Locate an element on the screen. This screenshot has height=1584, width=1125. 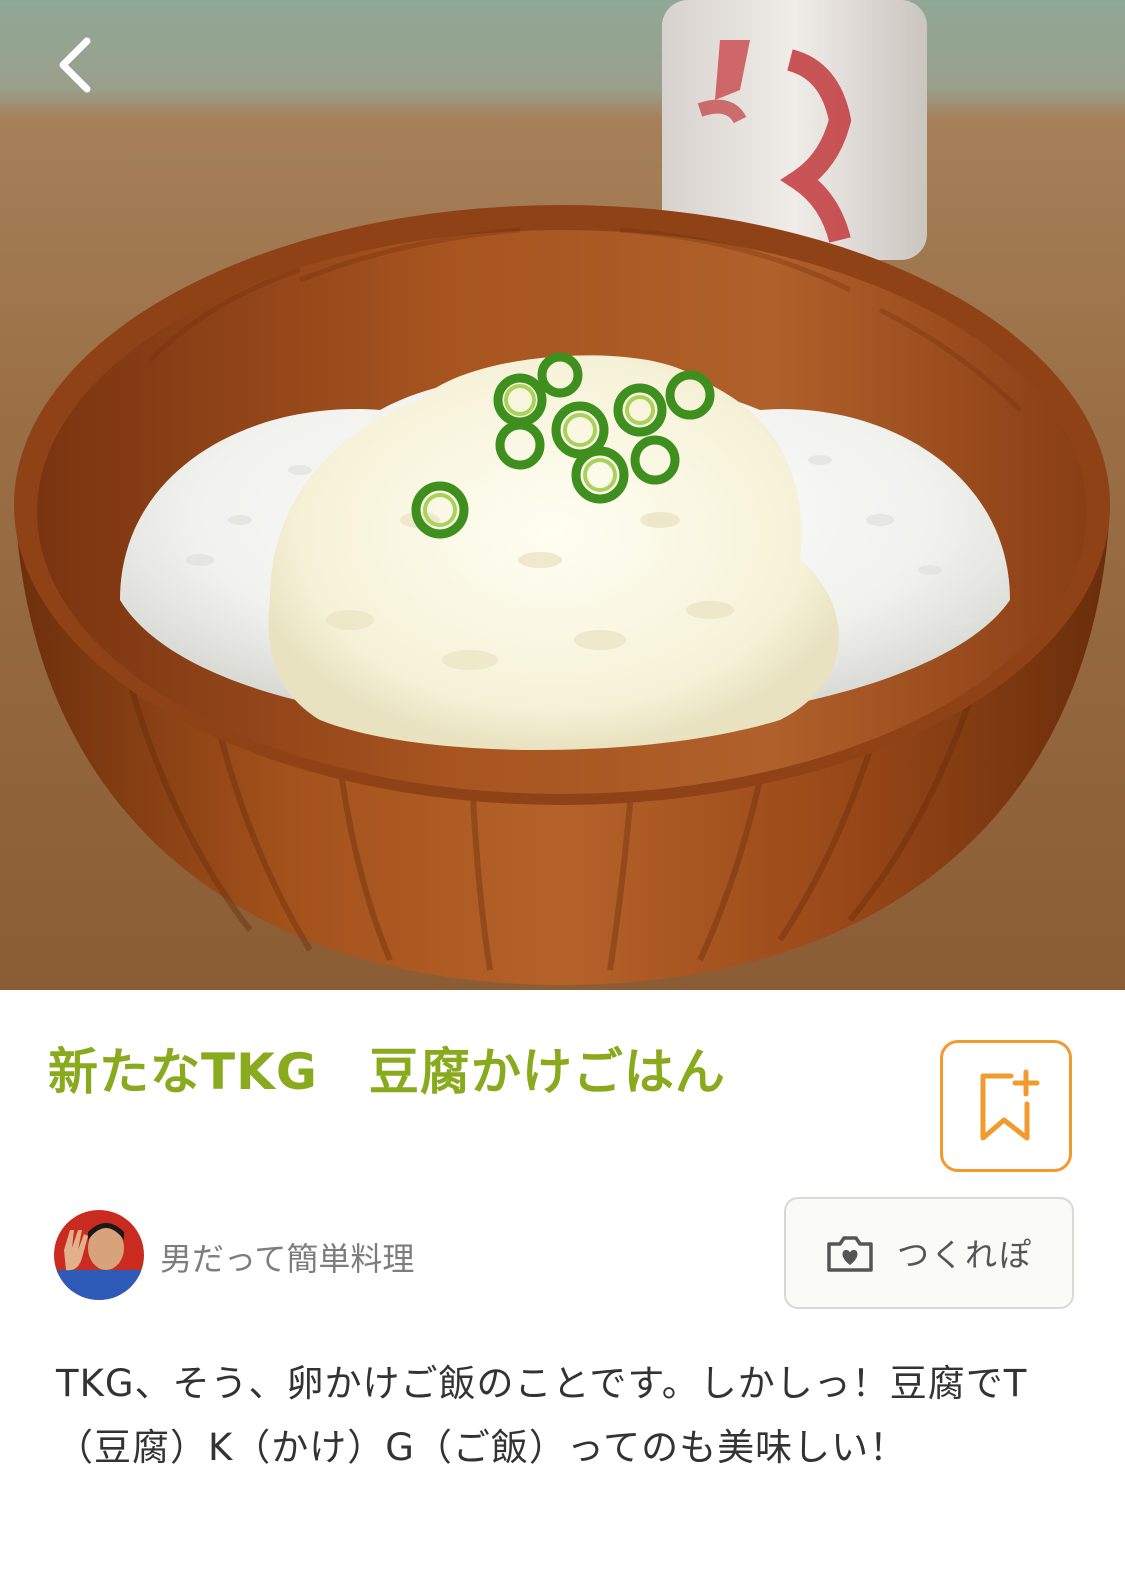
bookmark-plus-icon is located at coordinates (1010, 1105).